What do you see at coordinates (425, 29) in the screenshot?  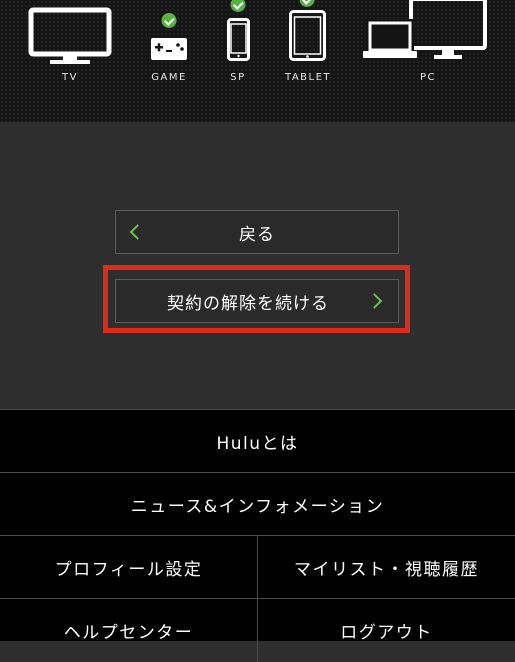 I see `pc-icon` at bounding box center [425, 29].